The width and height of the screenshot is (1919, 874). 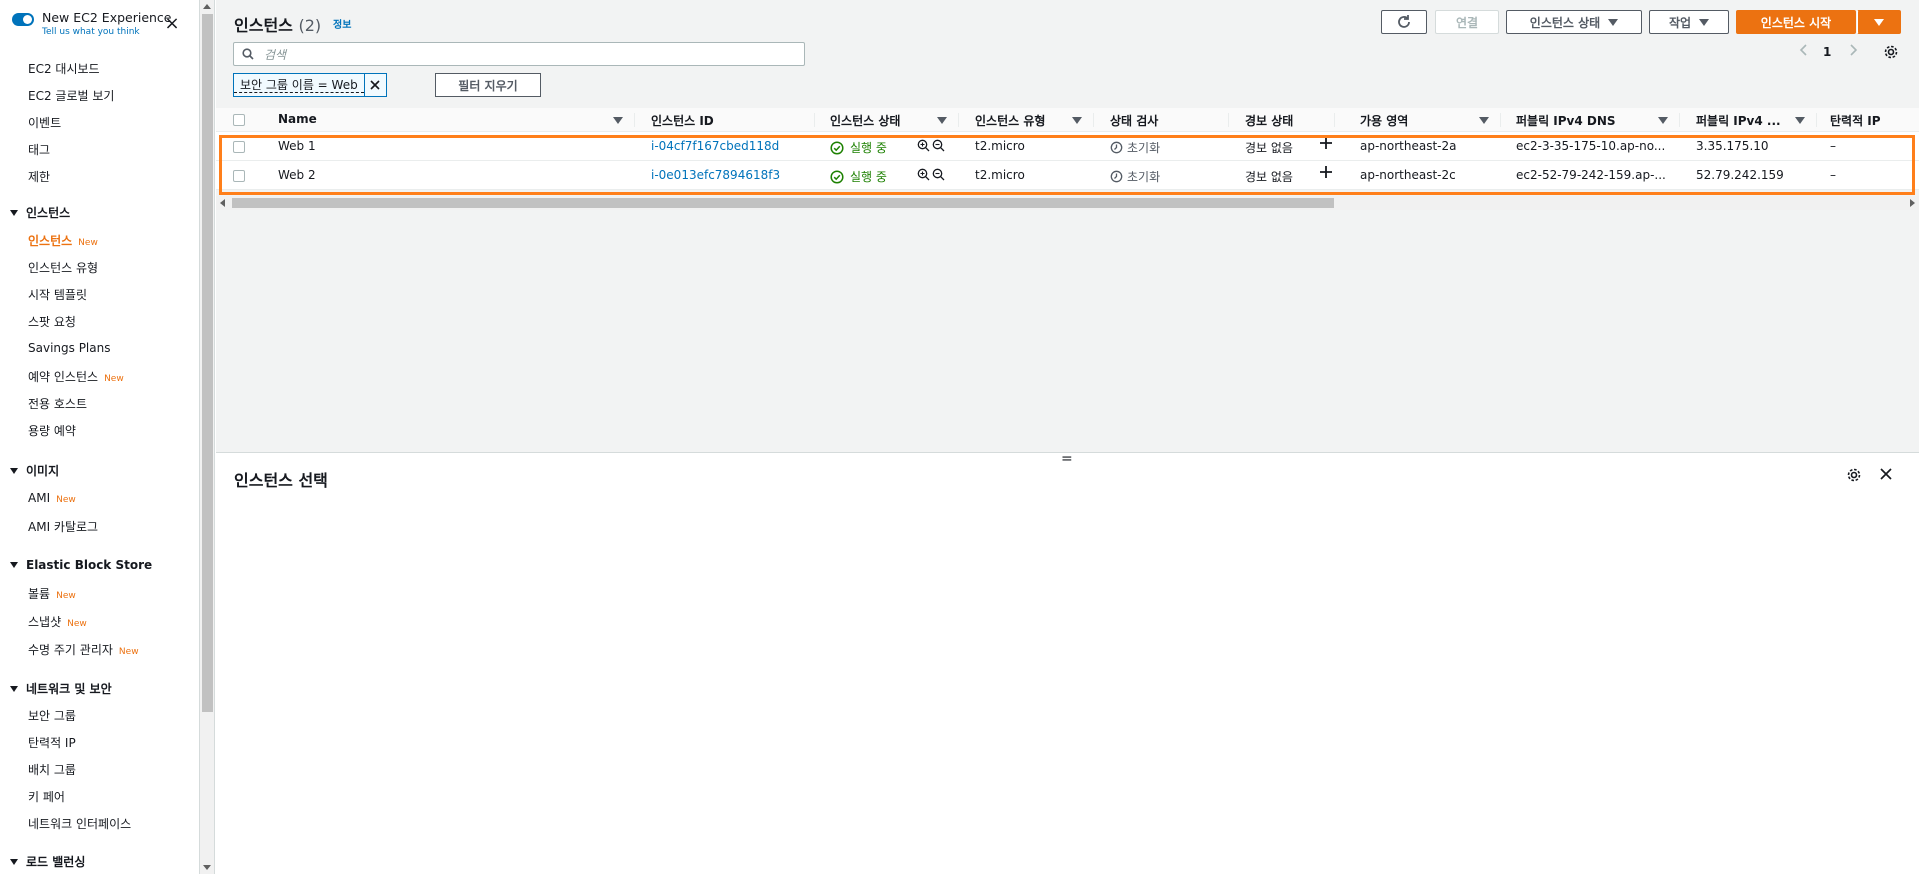 What do you see at coordinates (76, 376) in the screenshot?
I see `sidebar-item-reserved-instances: 예약 인스턴스 New` at bounding box center [76, 376].